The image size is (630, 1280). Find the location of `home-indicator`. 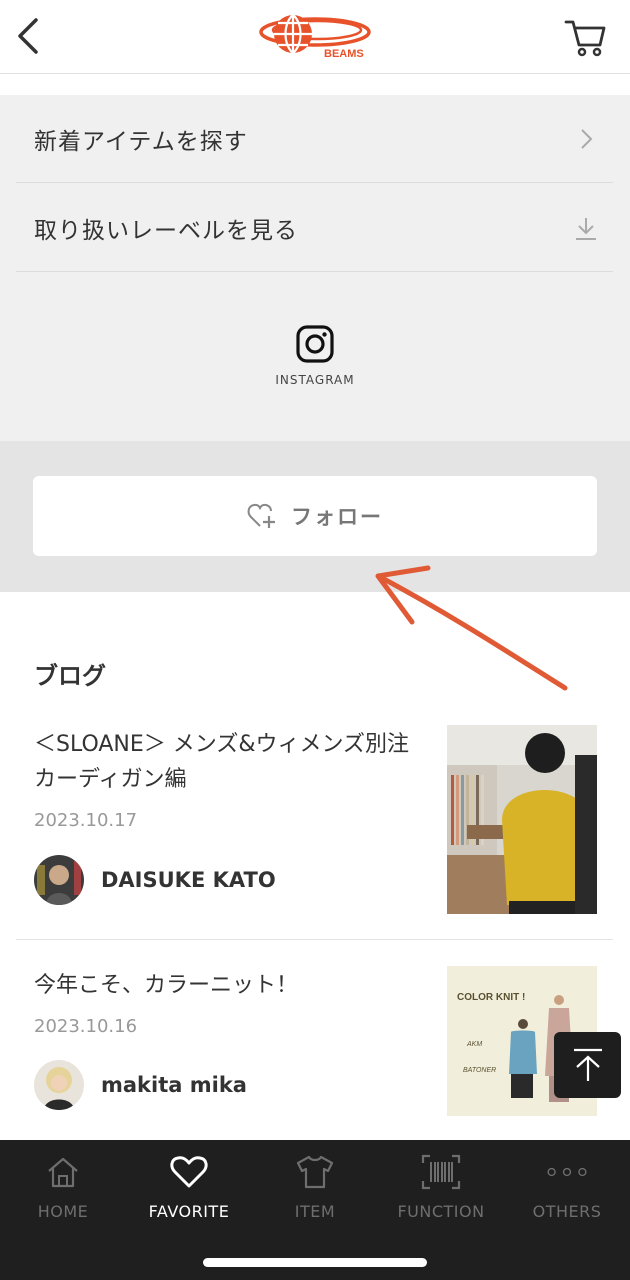

home-indicator is located at coordinates (315, 1262).